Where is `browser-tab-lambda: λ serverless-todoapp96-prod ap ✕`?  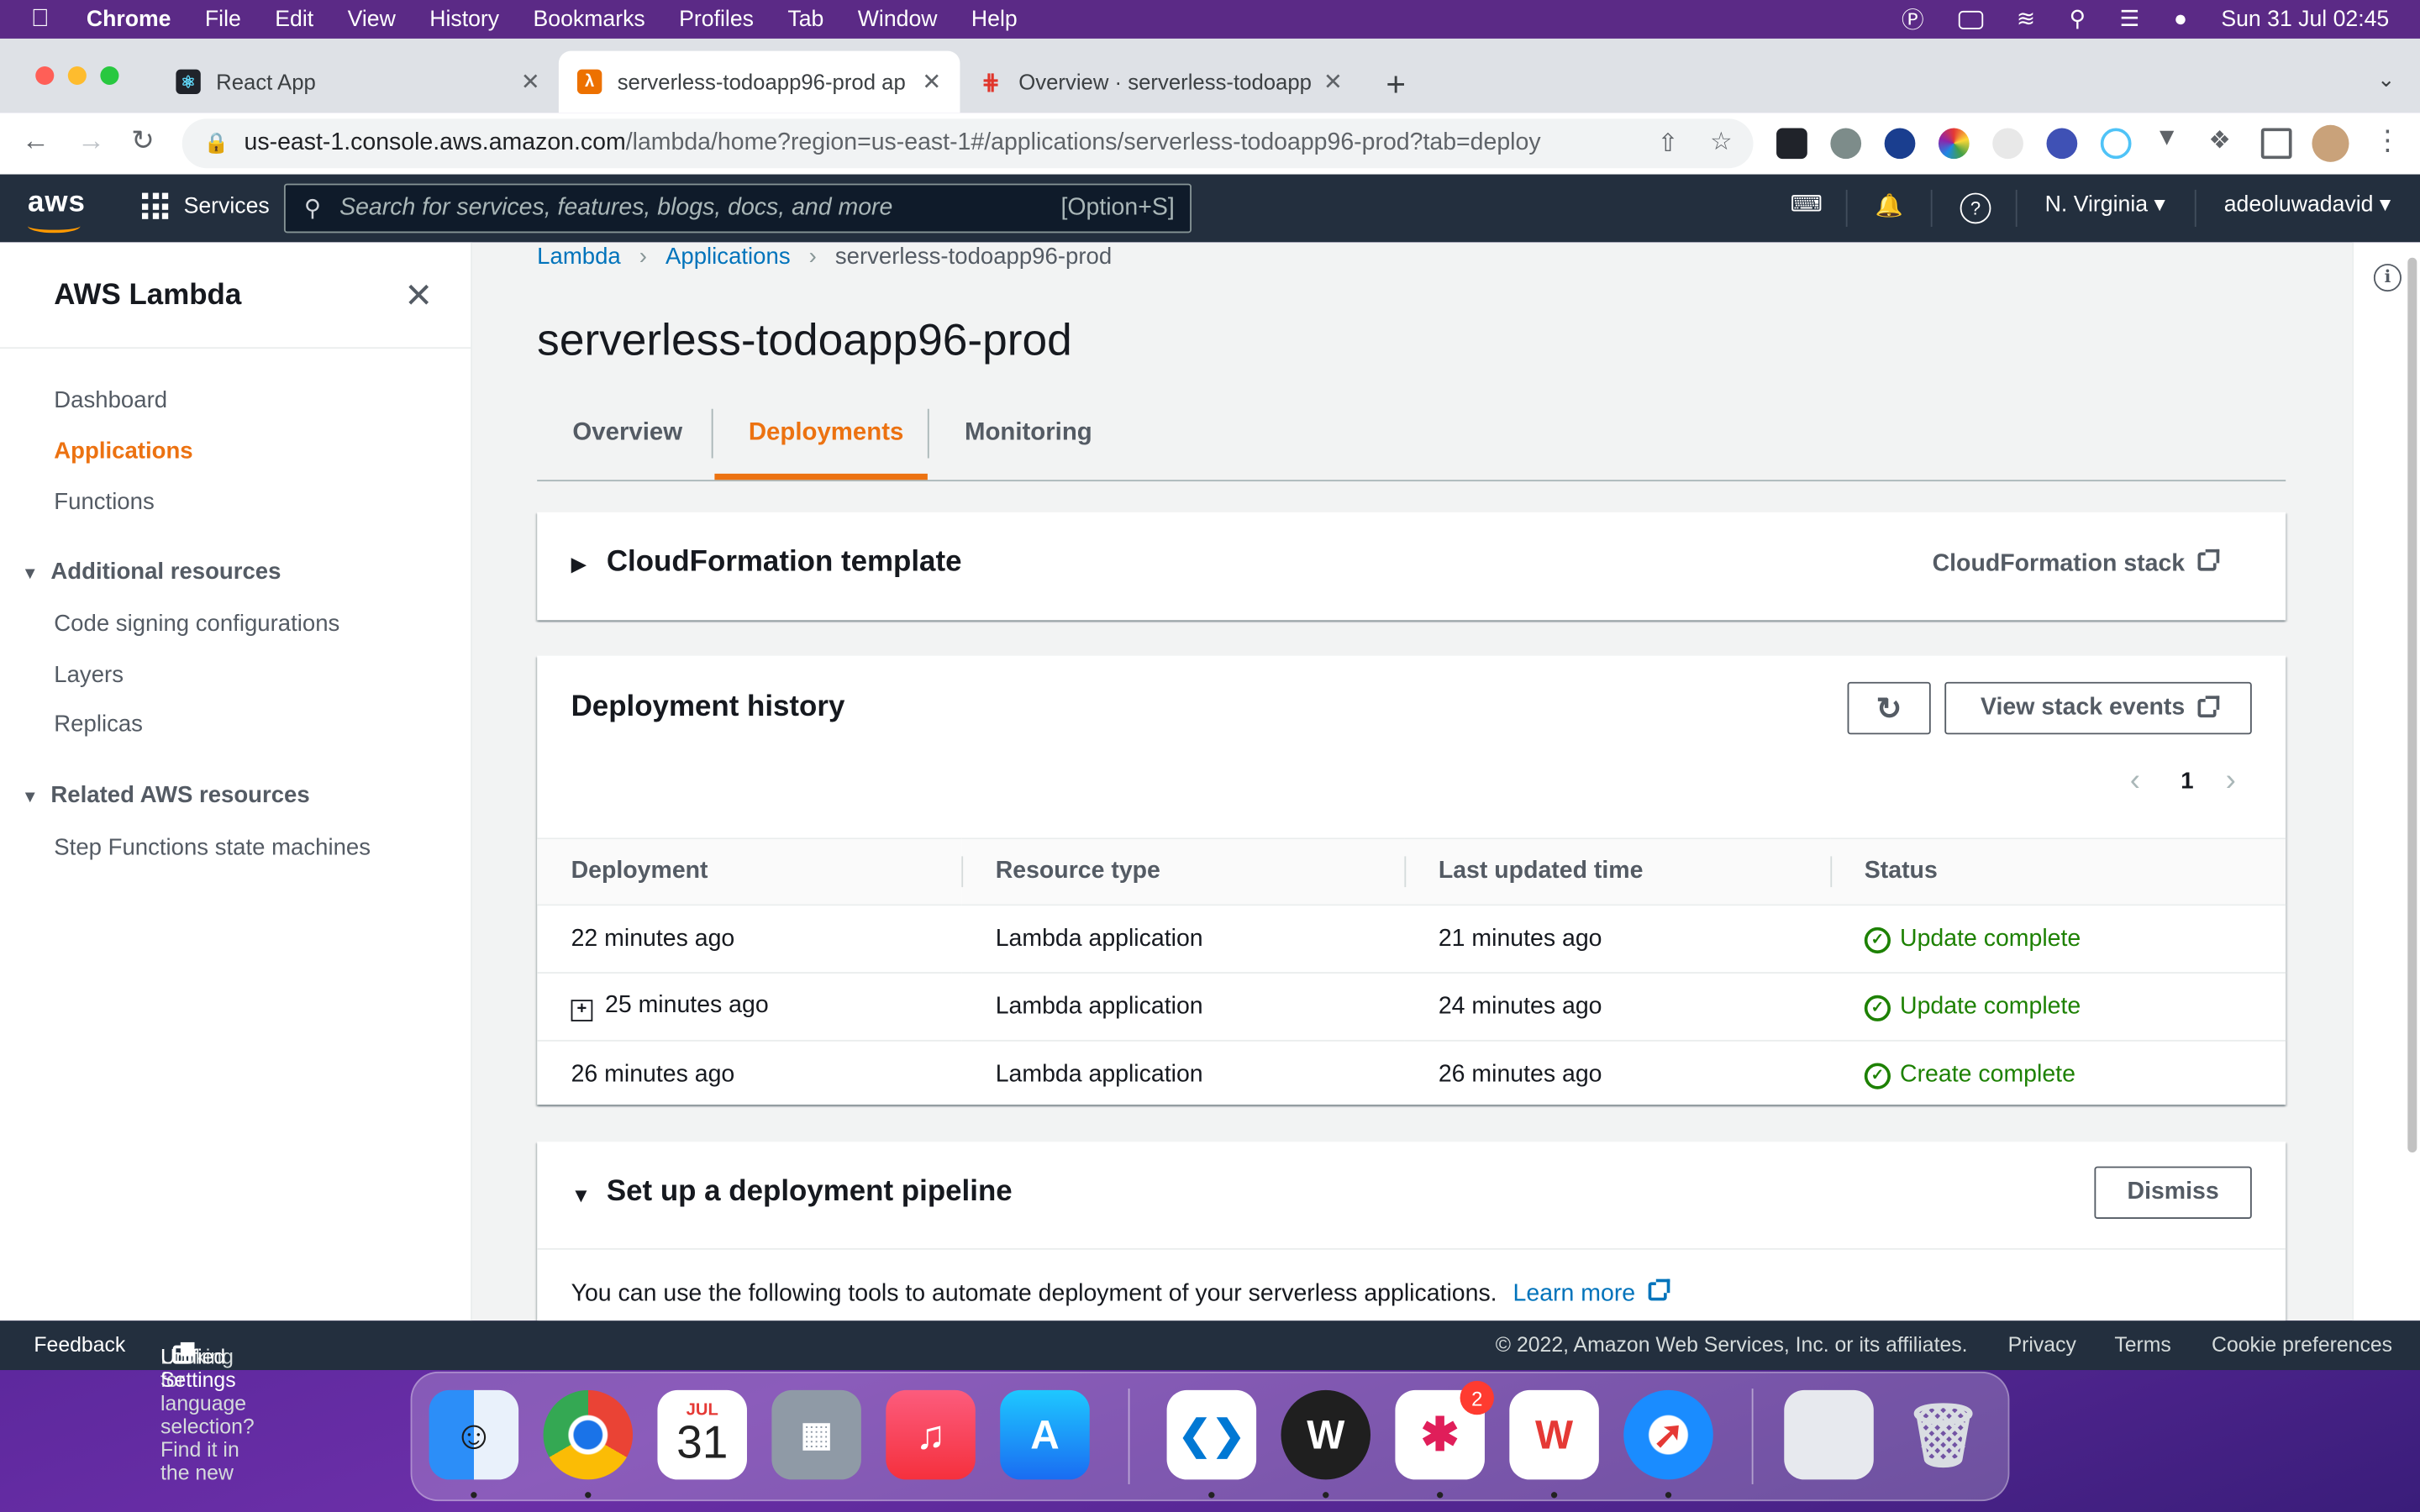 browser-tab-lambda: λ serverless-todoapp96-prod ap ✕ is located at coordinates (759, 81).